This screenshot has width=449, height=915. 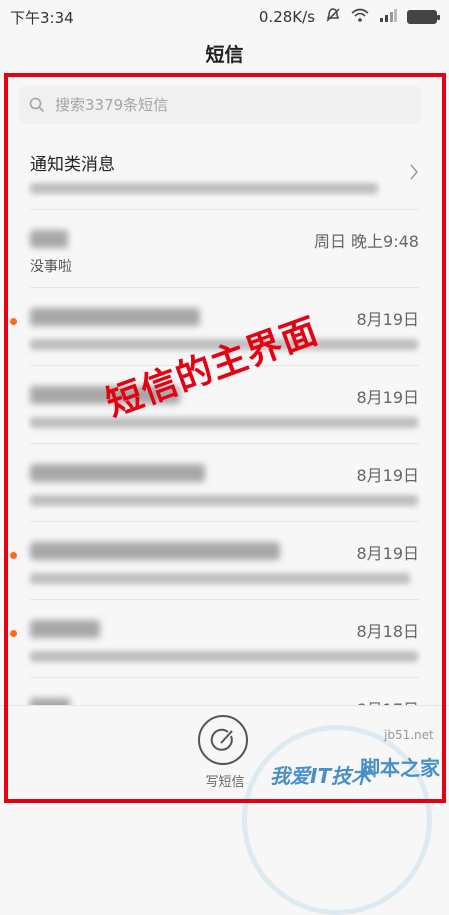 I want to click on compose-label: 写短信, so click(x=225, y=782).